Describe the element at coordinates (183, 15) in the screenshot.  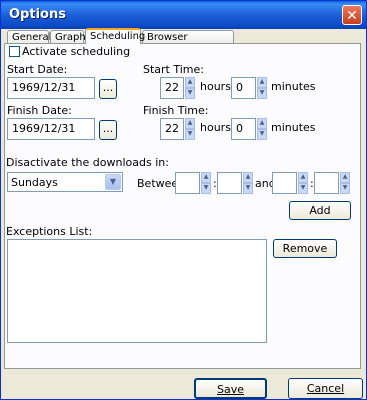
I see `title-bar: Options ✕` at that location.